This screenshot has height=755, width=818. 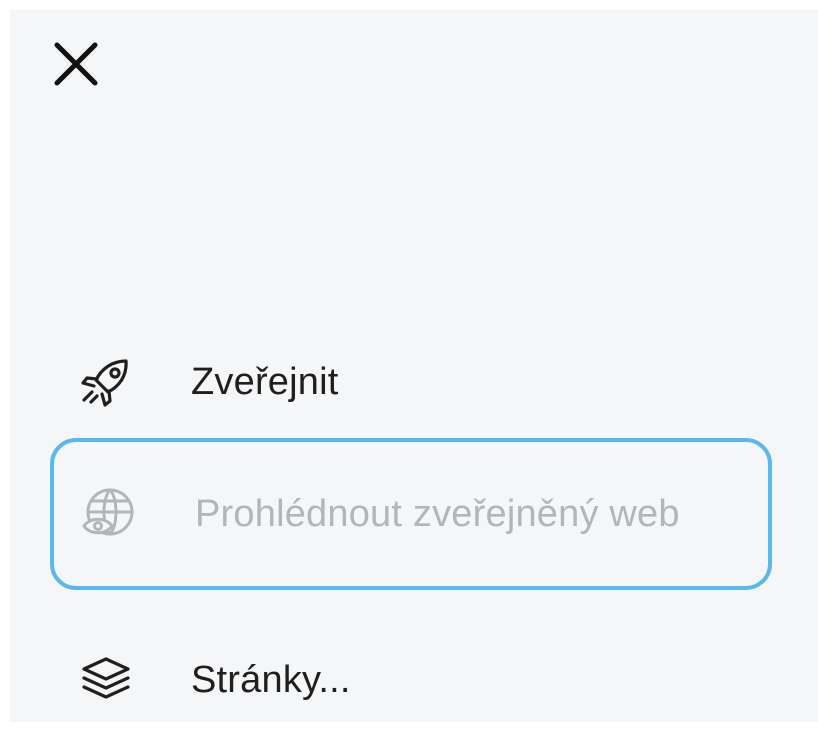 I want to click on rocket-icon, so click(x=106, y=382).